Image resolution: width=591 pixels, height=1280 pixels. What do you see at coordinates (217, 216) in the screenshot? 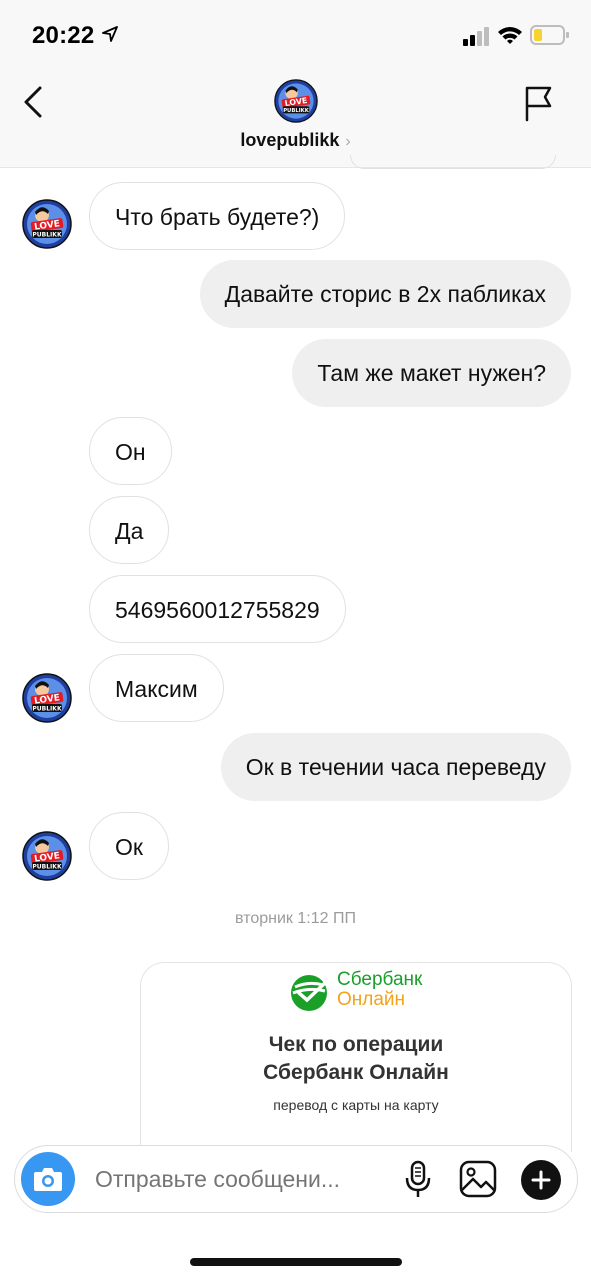
I see `message-bubble-incoming: Что брать будете?)` at bounding box center [217, 216].